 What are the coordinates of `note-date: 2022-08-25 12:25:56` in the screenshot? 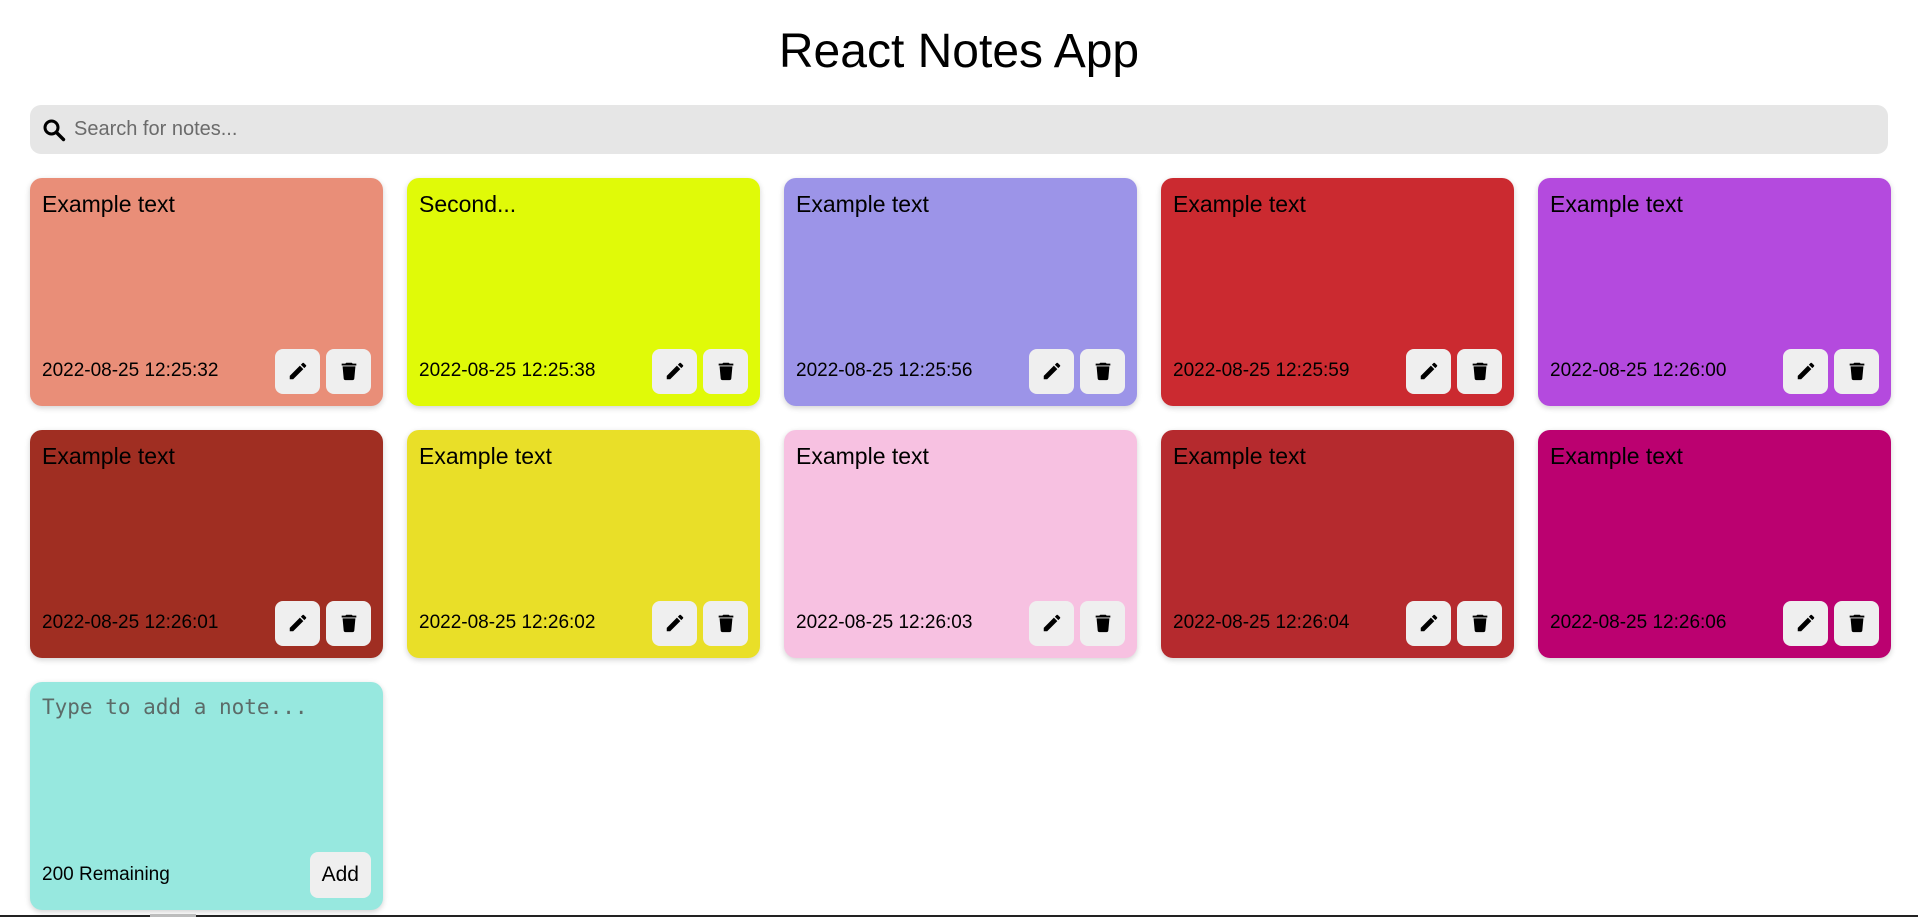 It's located at (884, 370).